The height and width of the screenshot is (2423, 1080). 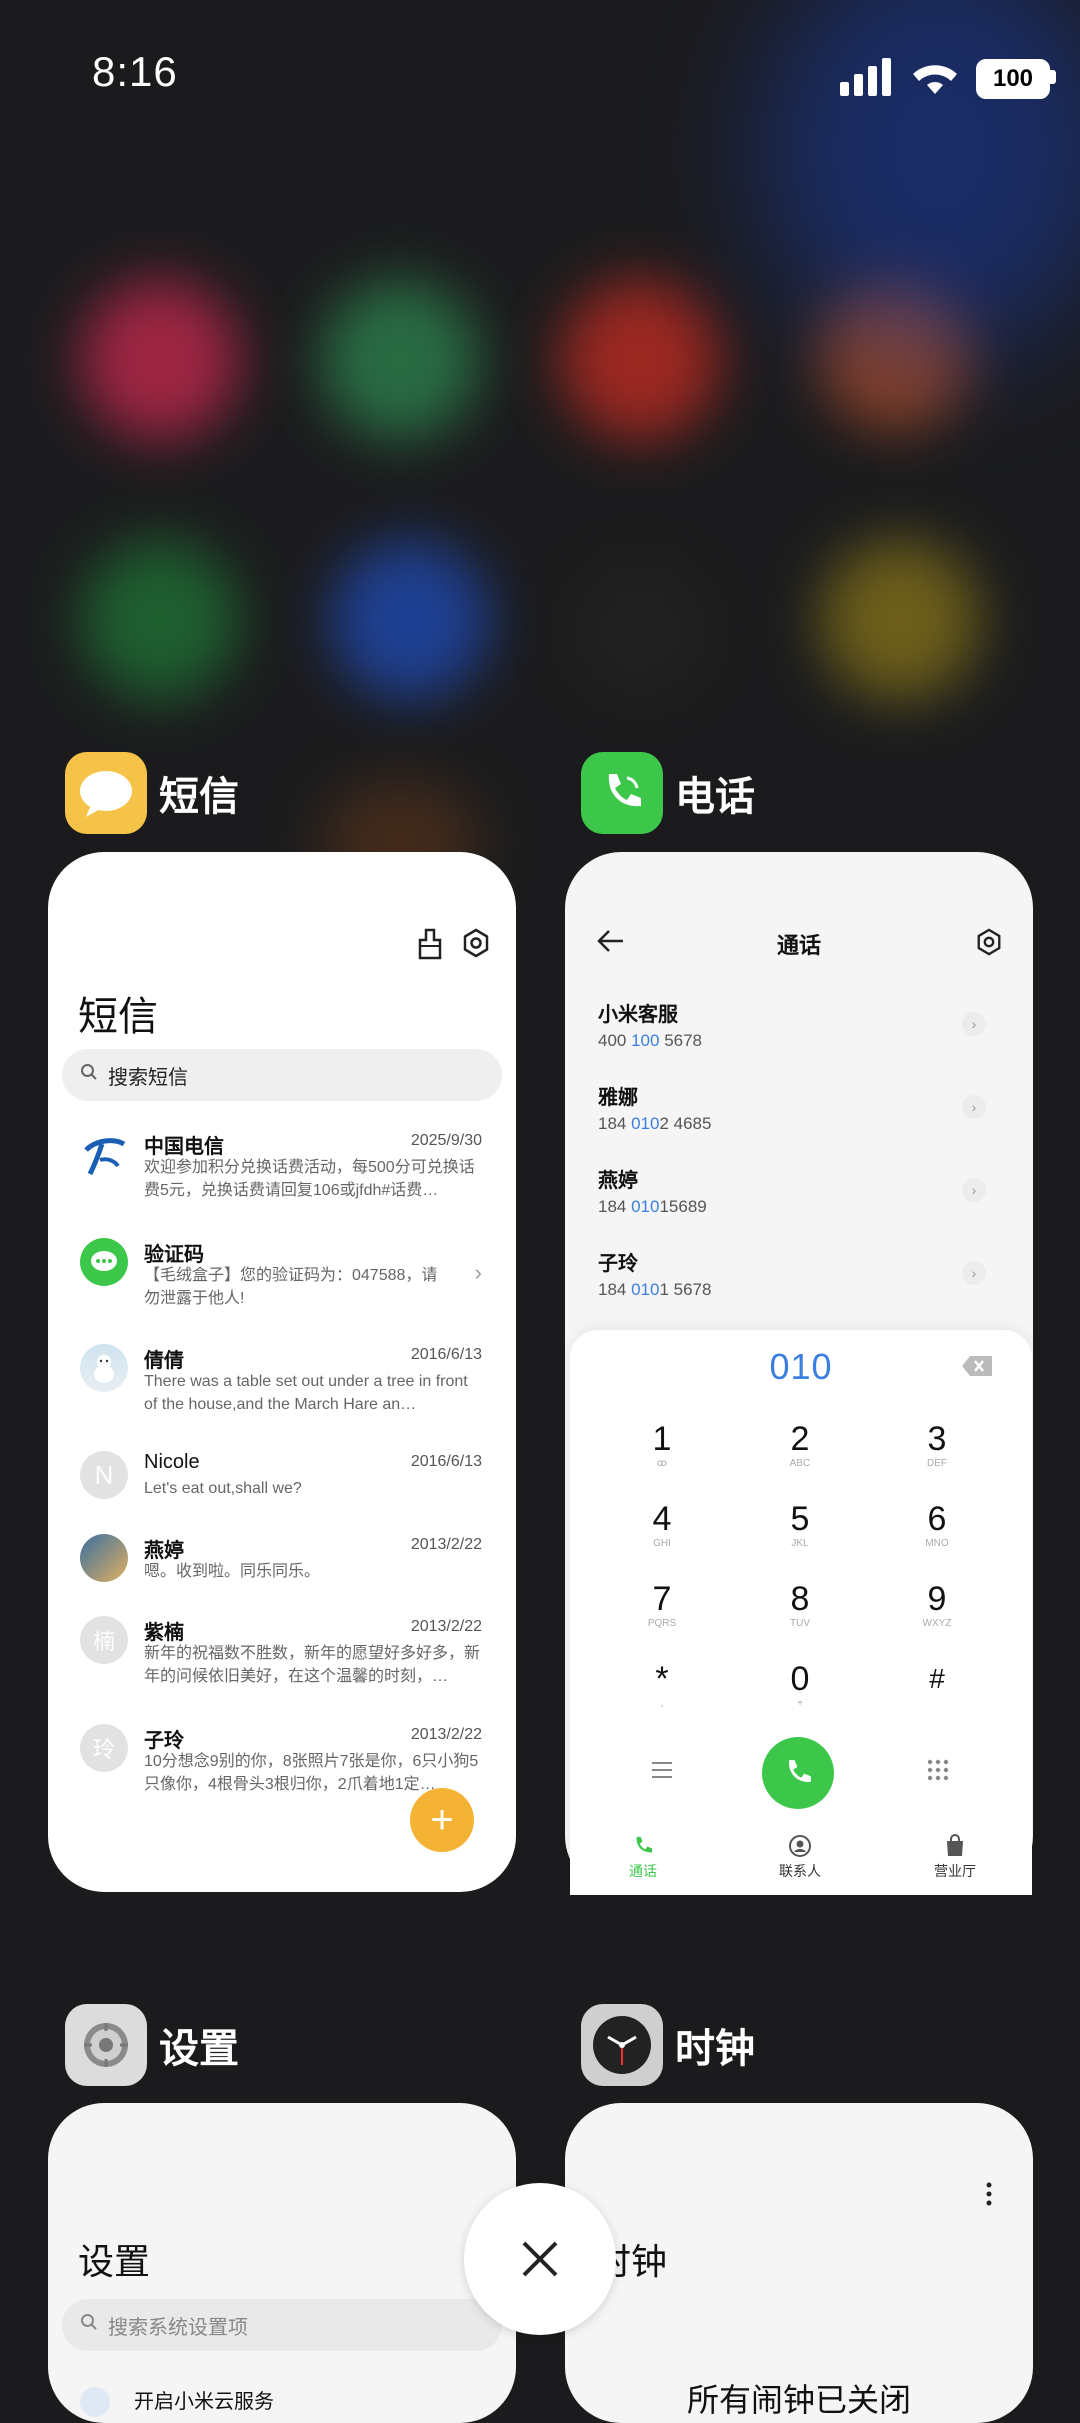 I want to click on message-sender: 中国电信, so click(x=184, y=1147).